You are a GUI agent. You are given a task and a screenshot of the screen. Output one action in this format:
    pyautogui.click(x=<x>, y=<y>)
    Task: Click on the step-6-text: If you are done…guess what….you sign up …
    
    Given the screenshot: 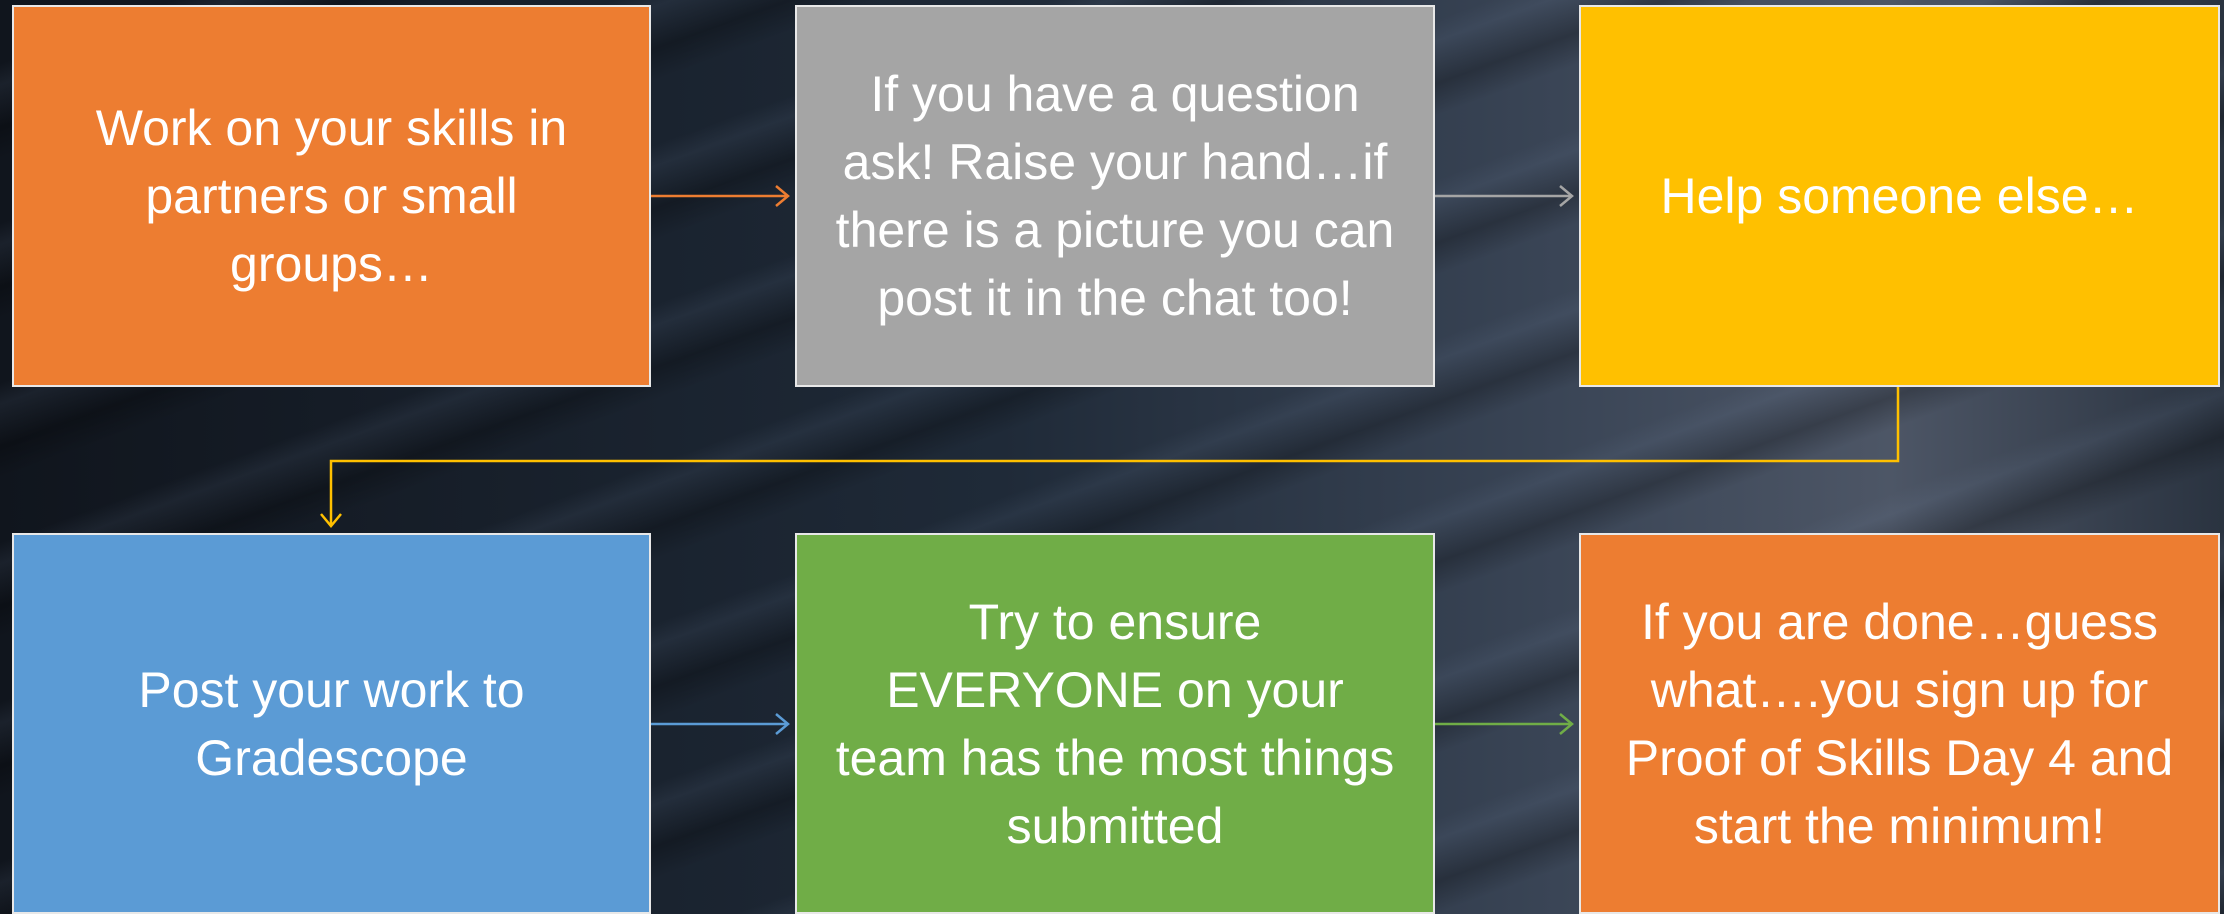 What is the action you would take?
    pyautogui.click(x=1899, y=723)
    